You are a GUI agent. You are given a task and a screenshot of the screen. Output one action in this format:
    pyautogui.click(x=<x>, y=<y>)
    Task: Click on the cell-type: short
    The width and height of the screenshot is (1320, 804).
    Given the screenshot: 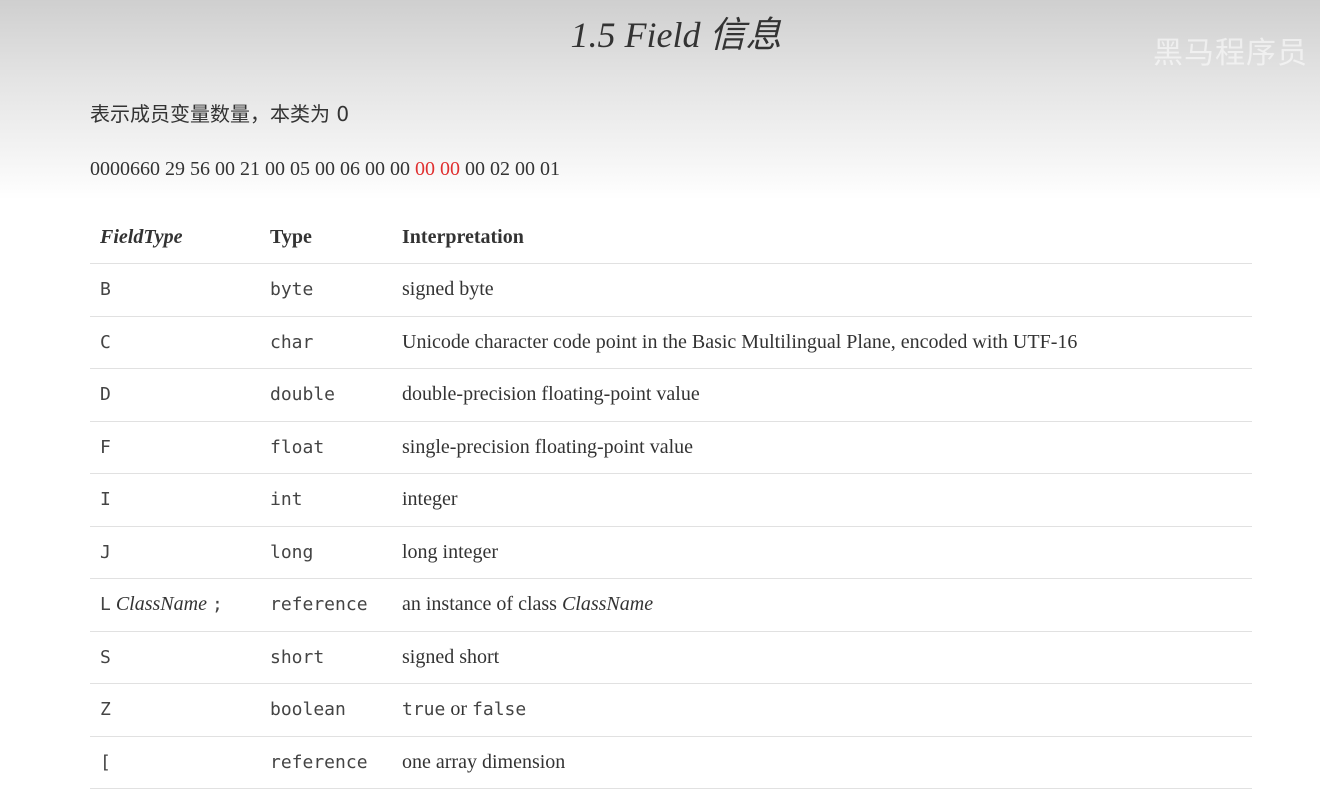 What is the action you would take?
    pyautogui.click(x=326, y=657)
    